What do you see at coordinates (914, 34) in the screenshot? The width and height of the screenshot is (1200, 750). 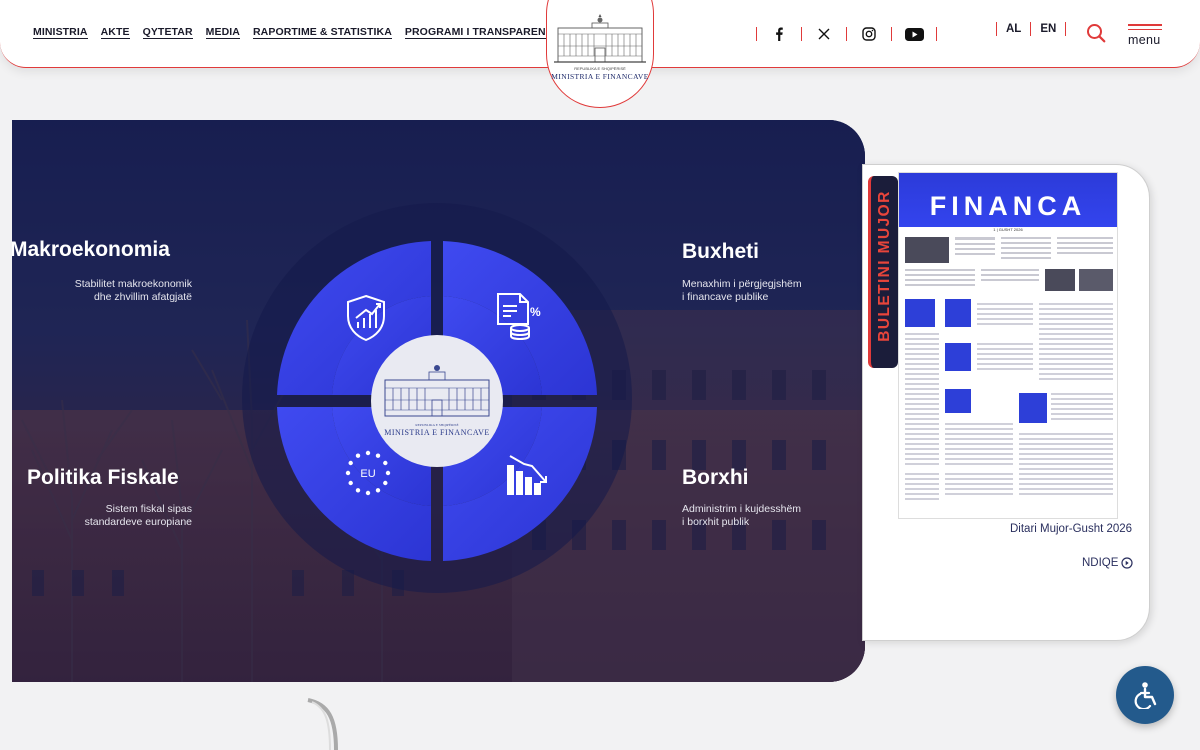 I see `youtube-icon` at bounding box center [914, 34].